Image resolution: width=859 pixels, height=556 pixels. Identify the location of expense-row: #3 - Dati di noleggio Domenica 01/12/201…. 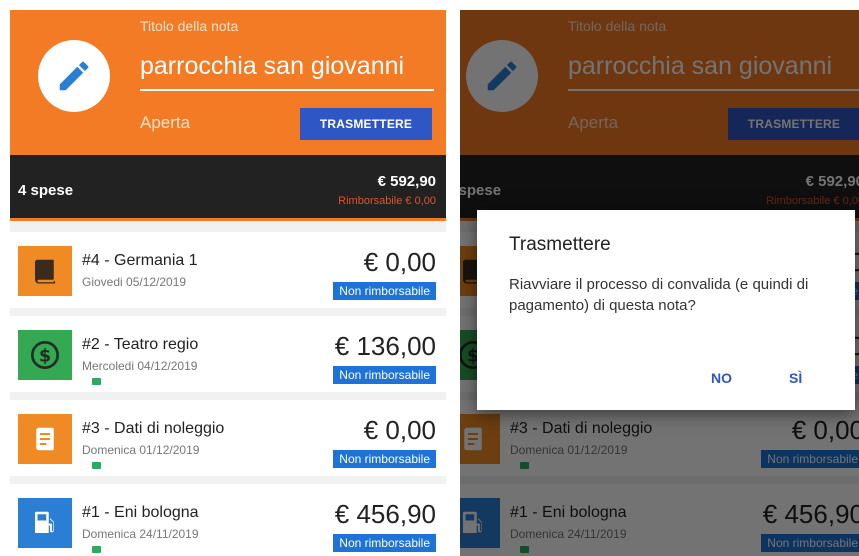
(228, 438).